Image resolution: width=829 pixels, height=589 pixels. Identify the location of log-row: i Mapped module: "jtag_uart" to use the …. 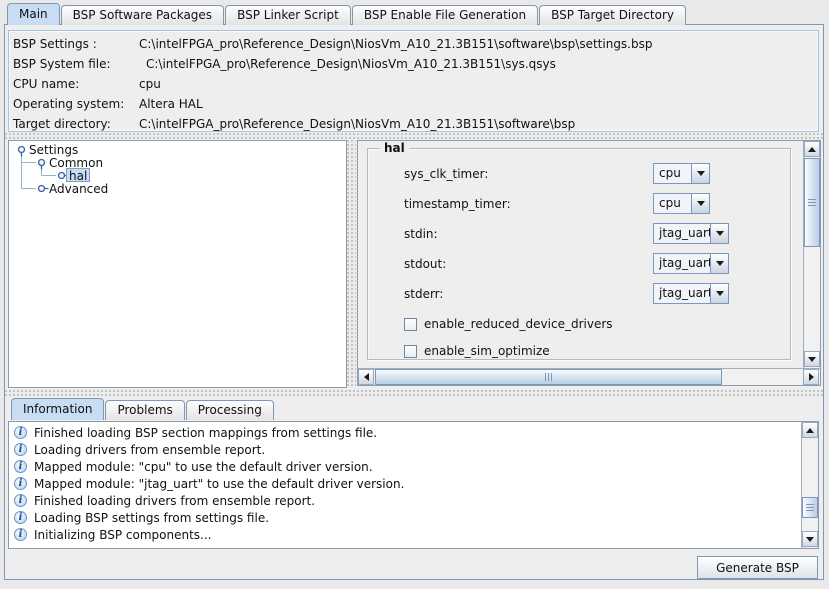
(405, 483).